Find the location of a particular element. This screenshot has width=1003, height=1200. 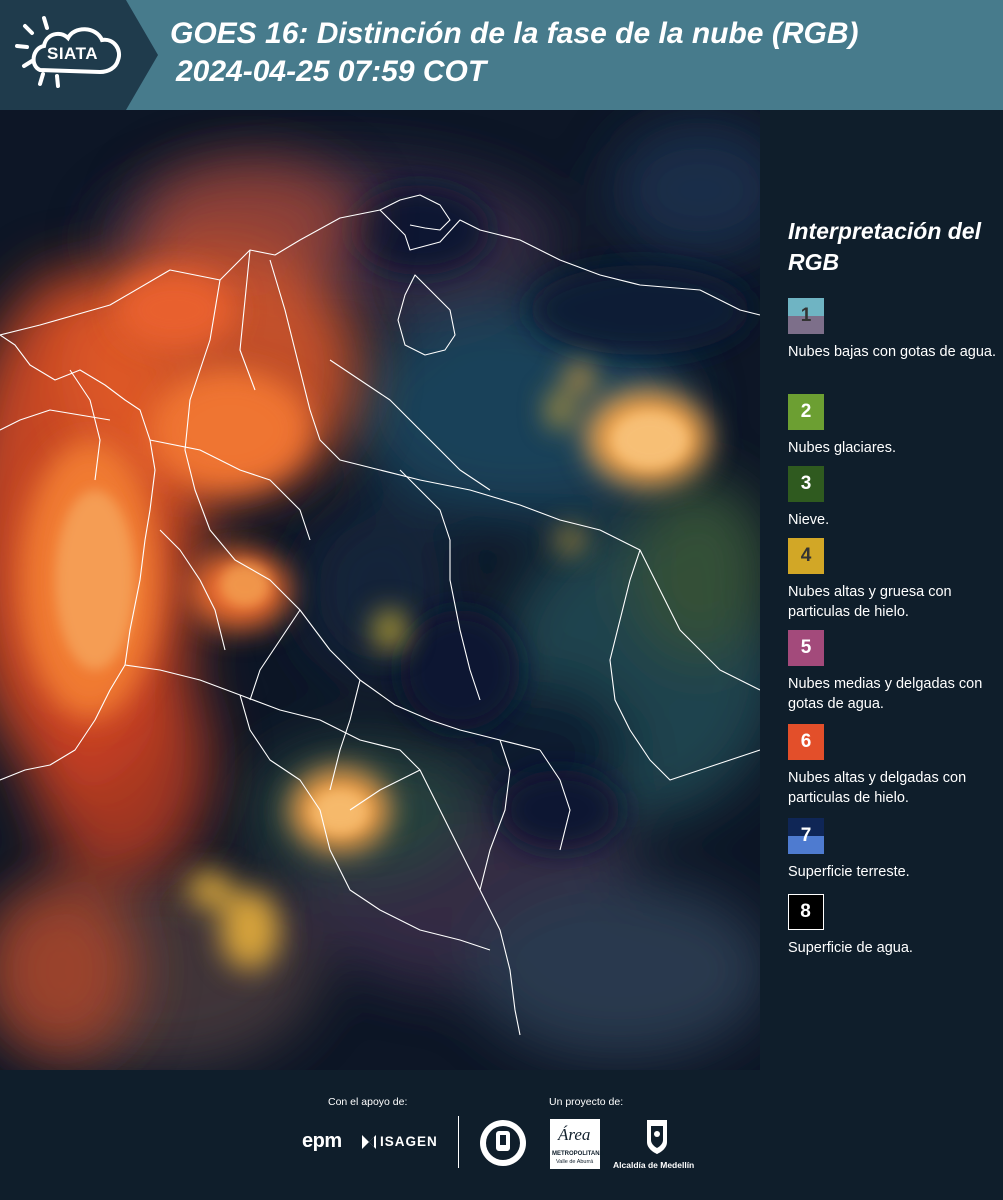

legend-number: 5 is located at coordinates (806, 647).